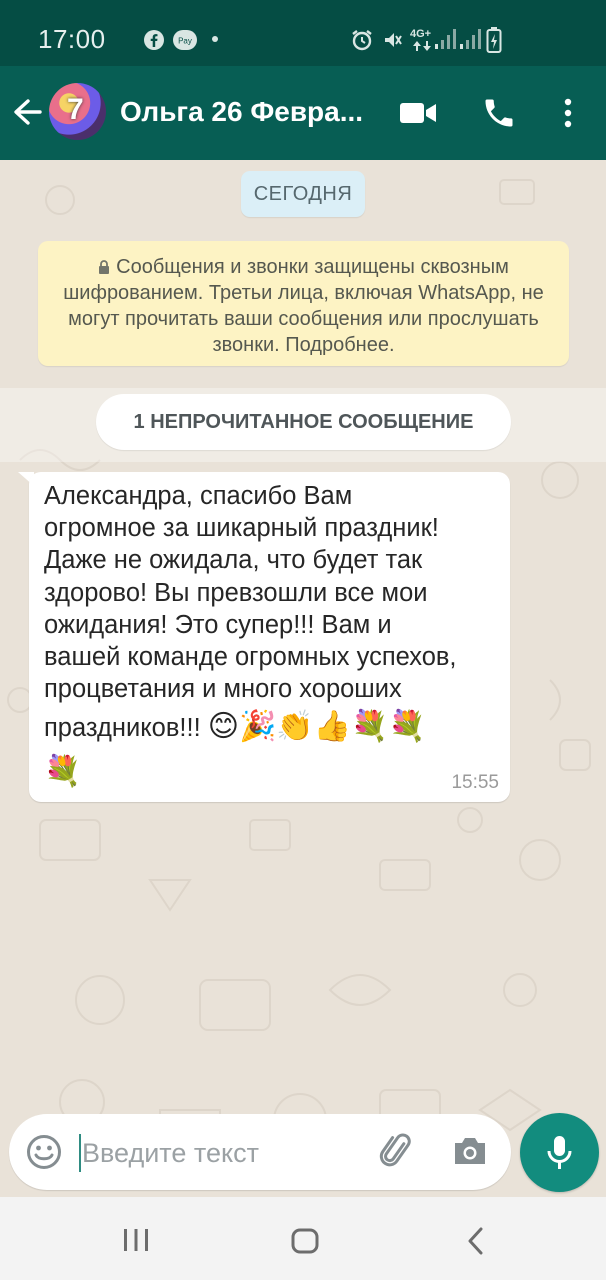 This screenshot has width=606, height=1280. Describe the element at coordinates (122, 728) in the screenshot. I see `message-line: праздников!!!` at that location.